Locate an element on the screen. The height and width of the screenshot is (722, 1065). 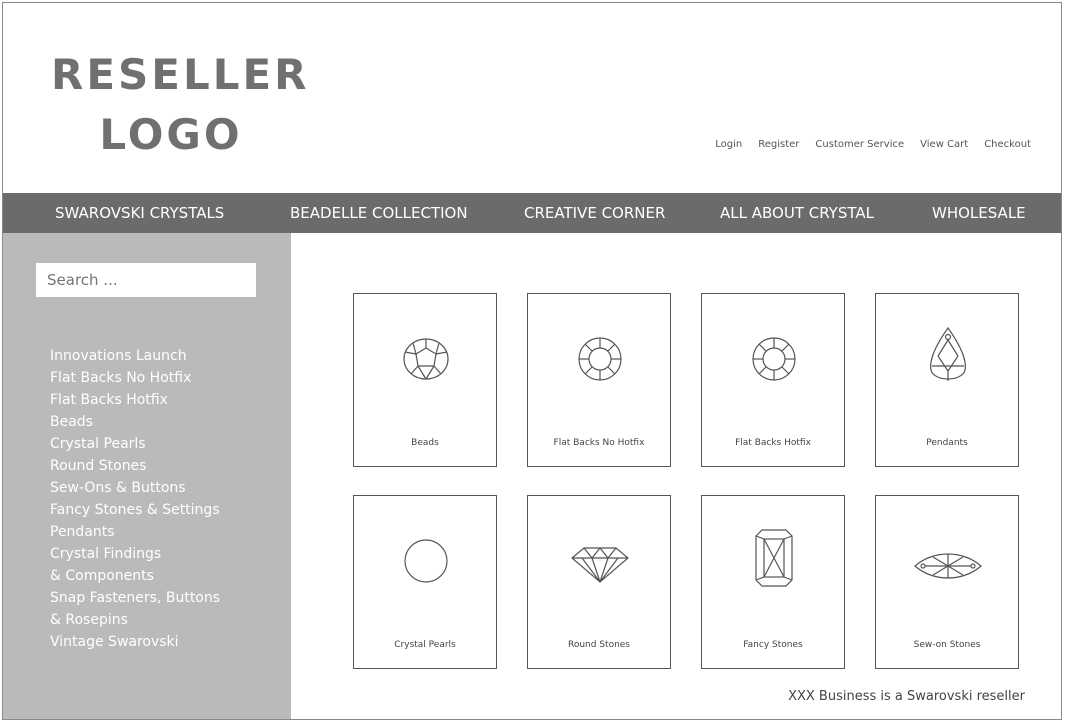
product-label: Fancy Stones is located at coordinates (773, 645).